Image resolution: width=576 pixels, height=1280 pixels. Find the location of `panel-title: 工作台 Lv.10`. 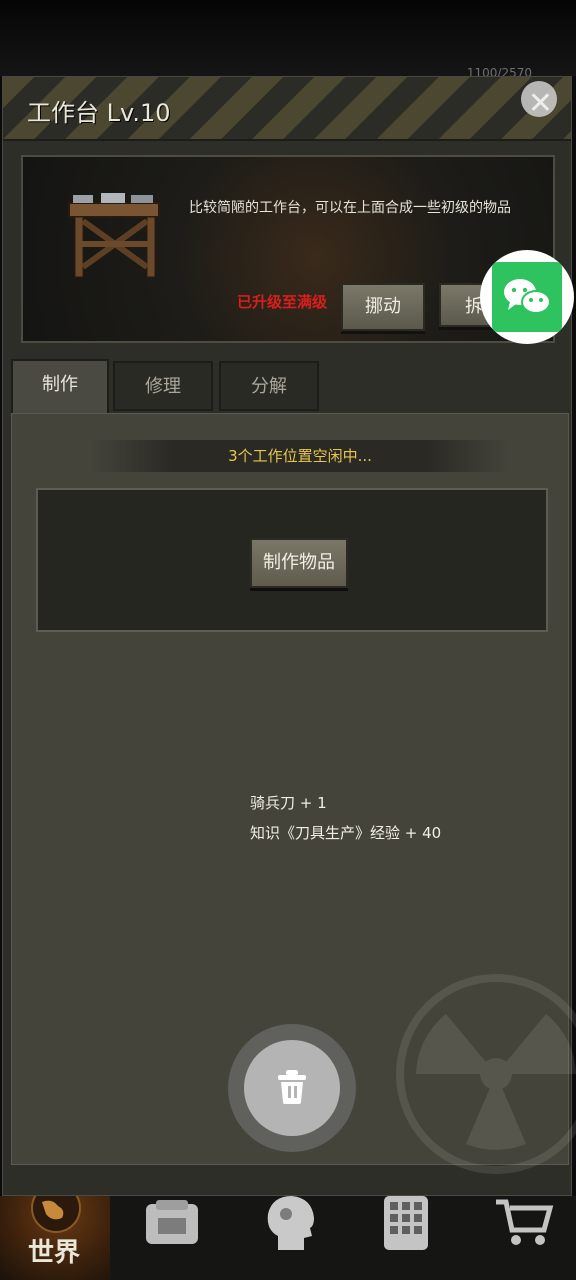

panel-title: 工作台 Lv.10 is located at coordinates (99, 113).